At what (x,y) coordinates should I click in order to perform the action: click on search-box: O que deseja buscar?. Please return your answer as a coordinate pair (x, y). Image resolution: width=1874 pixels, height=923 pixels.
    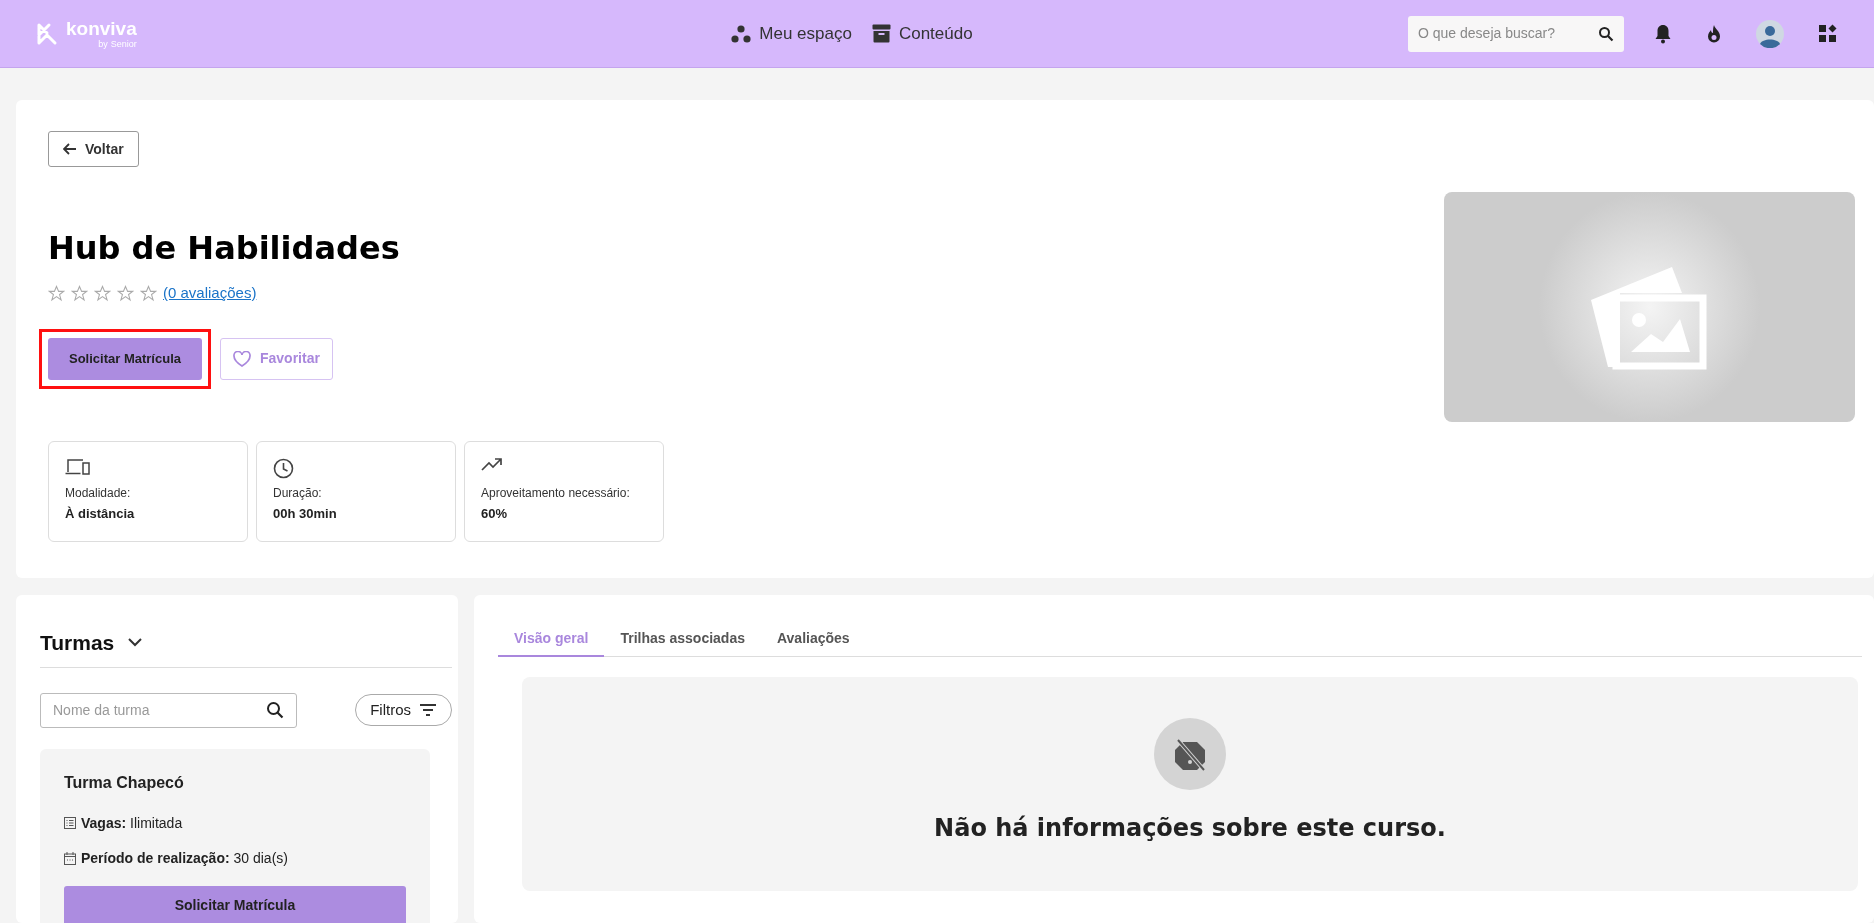
    Looking at the image, I should click on (1516, 33).